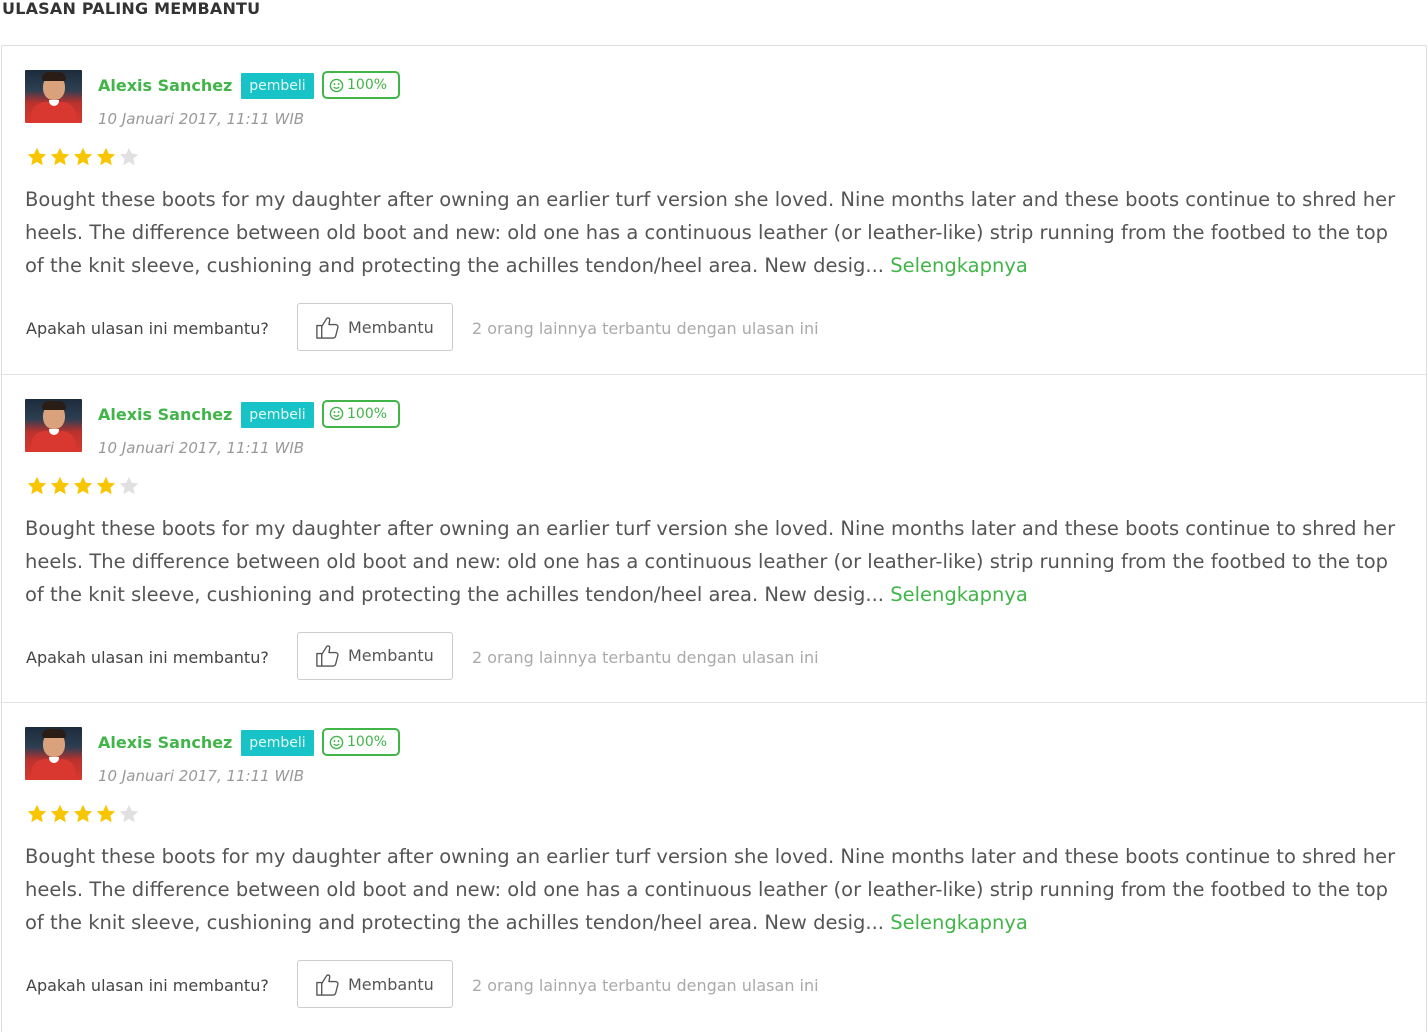 This screenshot has width=1428, height=1032. I want to click on section-title: ULASAN PALING MEMBANTU, so click(131, 9).